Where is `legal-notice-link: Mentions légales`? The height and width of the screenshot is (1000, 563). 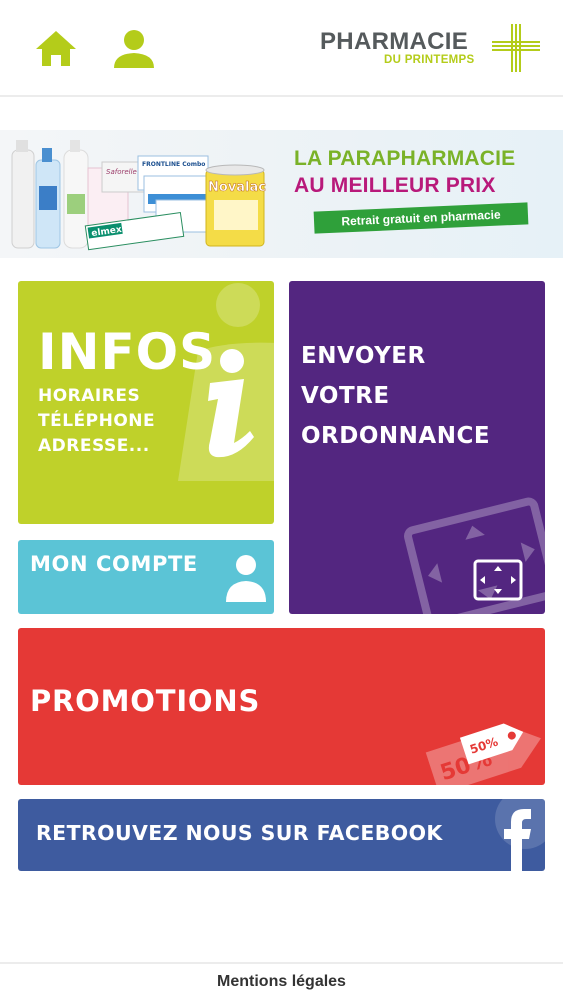 legal-notice-link: Mentions légales is located at coordinates (281, 982).